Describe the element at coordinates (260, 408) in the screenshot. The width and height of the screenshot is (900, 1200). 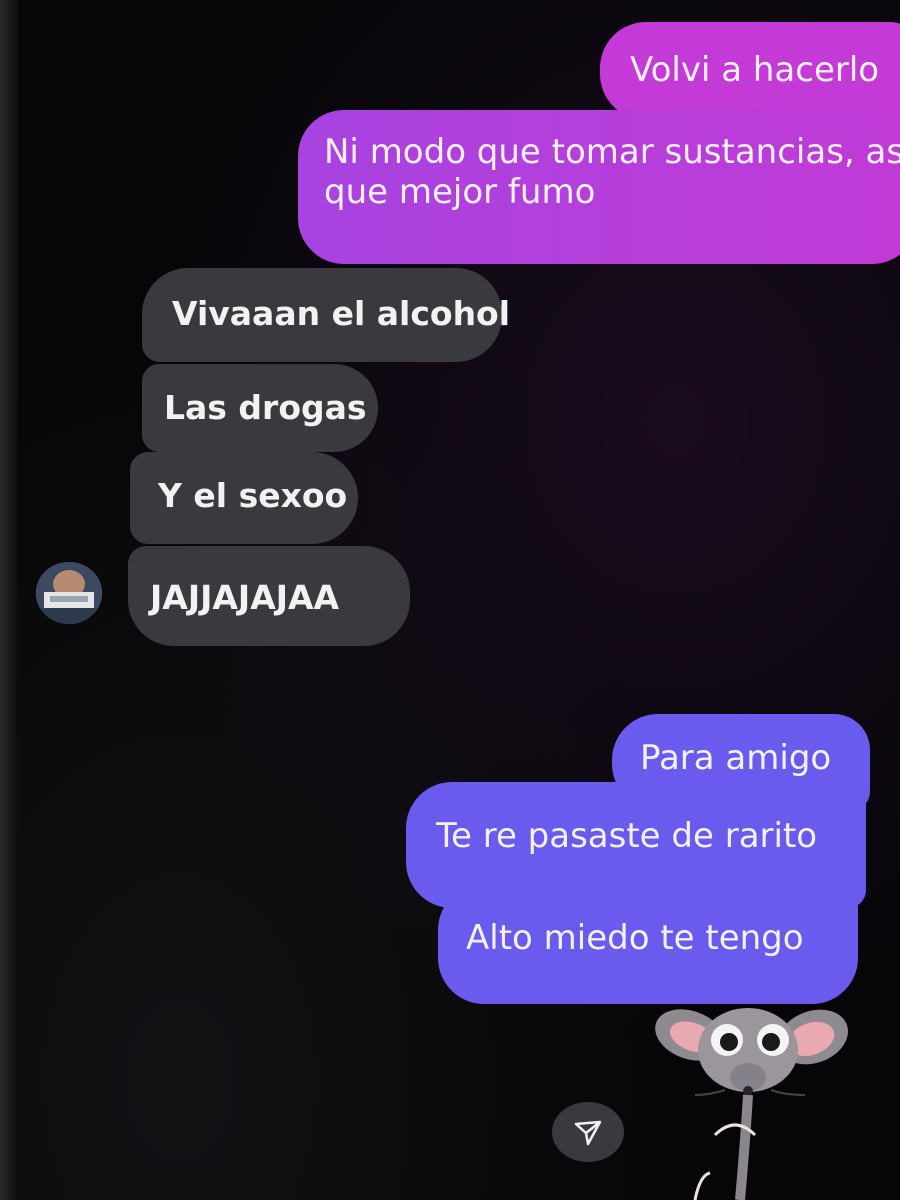
I see `received-message-bubble: Las drogas` at that location.